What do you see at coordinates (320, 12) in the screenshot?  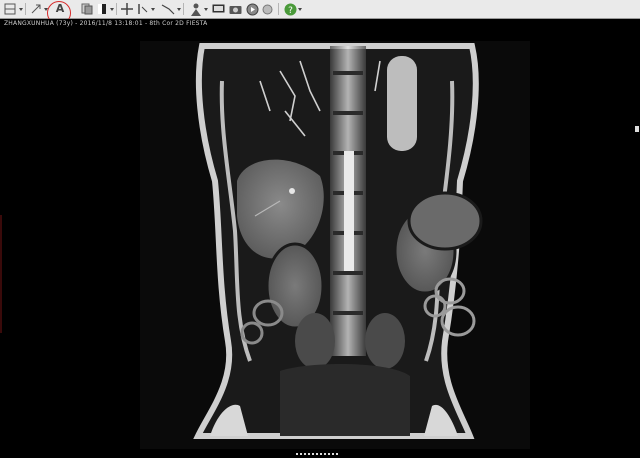 I see `toolbar: A ?` at bounding box center [320, 12].